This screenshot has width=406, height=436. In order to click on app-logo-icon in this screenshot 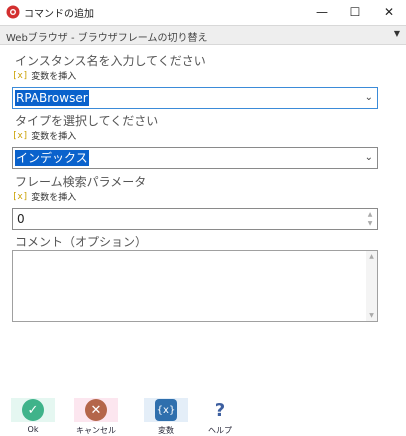, I will do `click(13, 12)`.